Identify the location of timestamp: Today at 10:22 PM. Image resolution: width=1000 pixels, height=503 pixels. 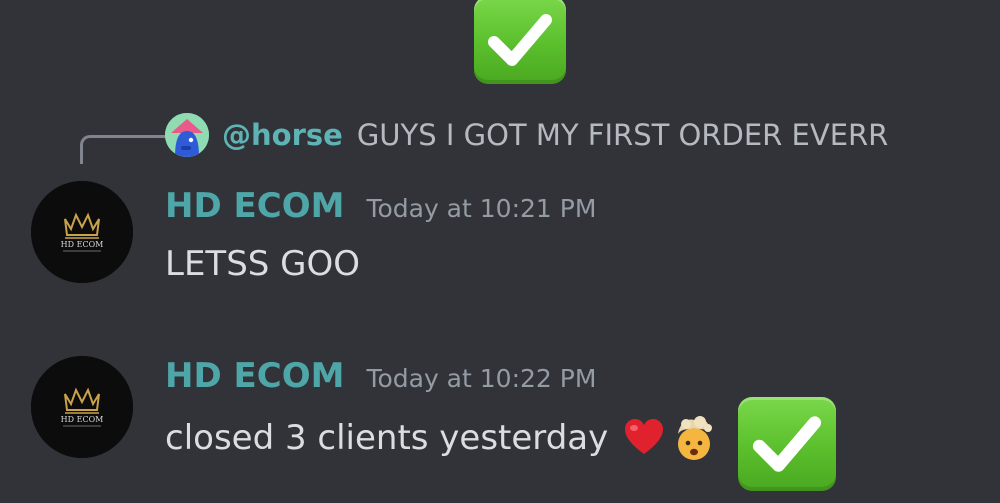
(481, 378).